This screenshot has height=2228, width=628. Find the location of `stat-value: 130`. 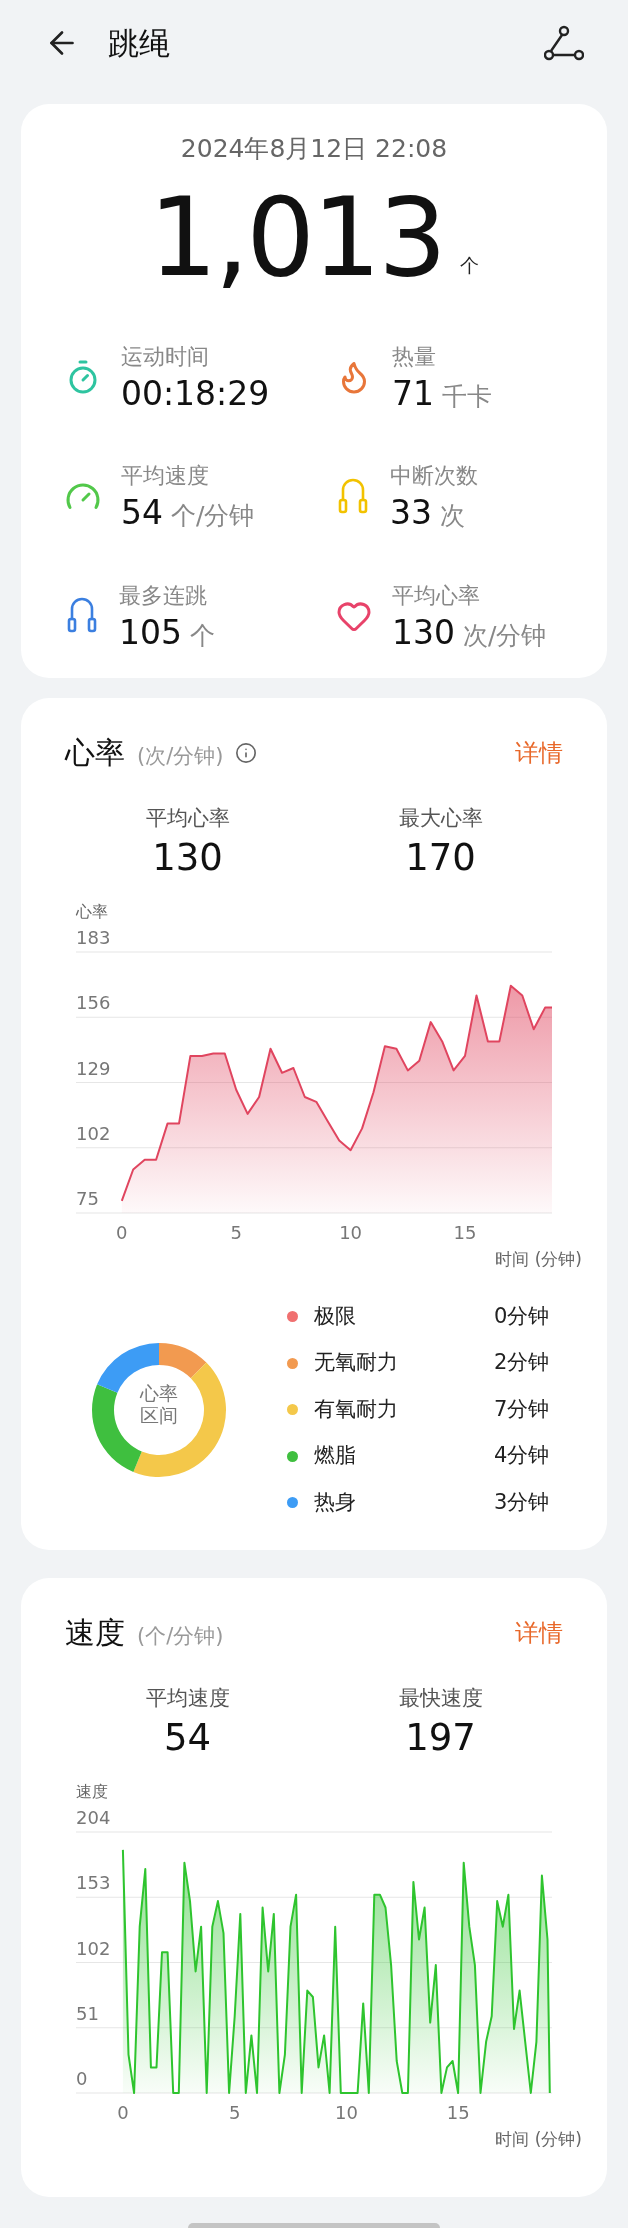

stat-value: 130 is located at coordinates (423, 632).